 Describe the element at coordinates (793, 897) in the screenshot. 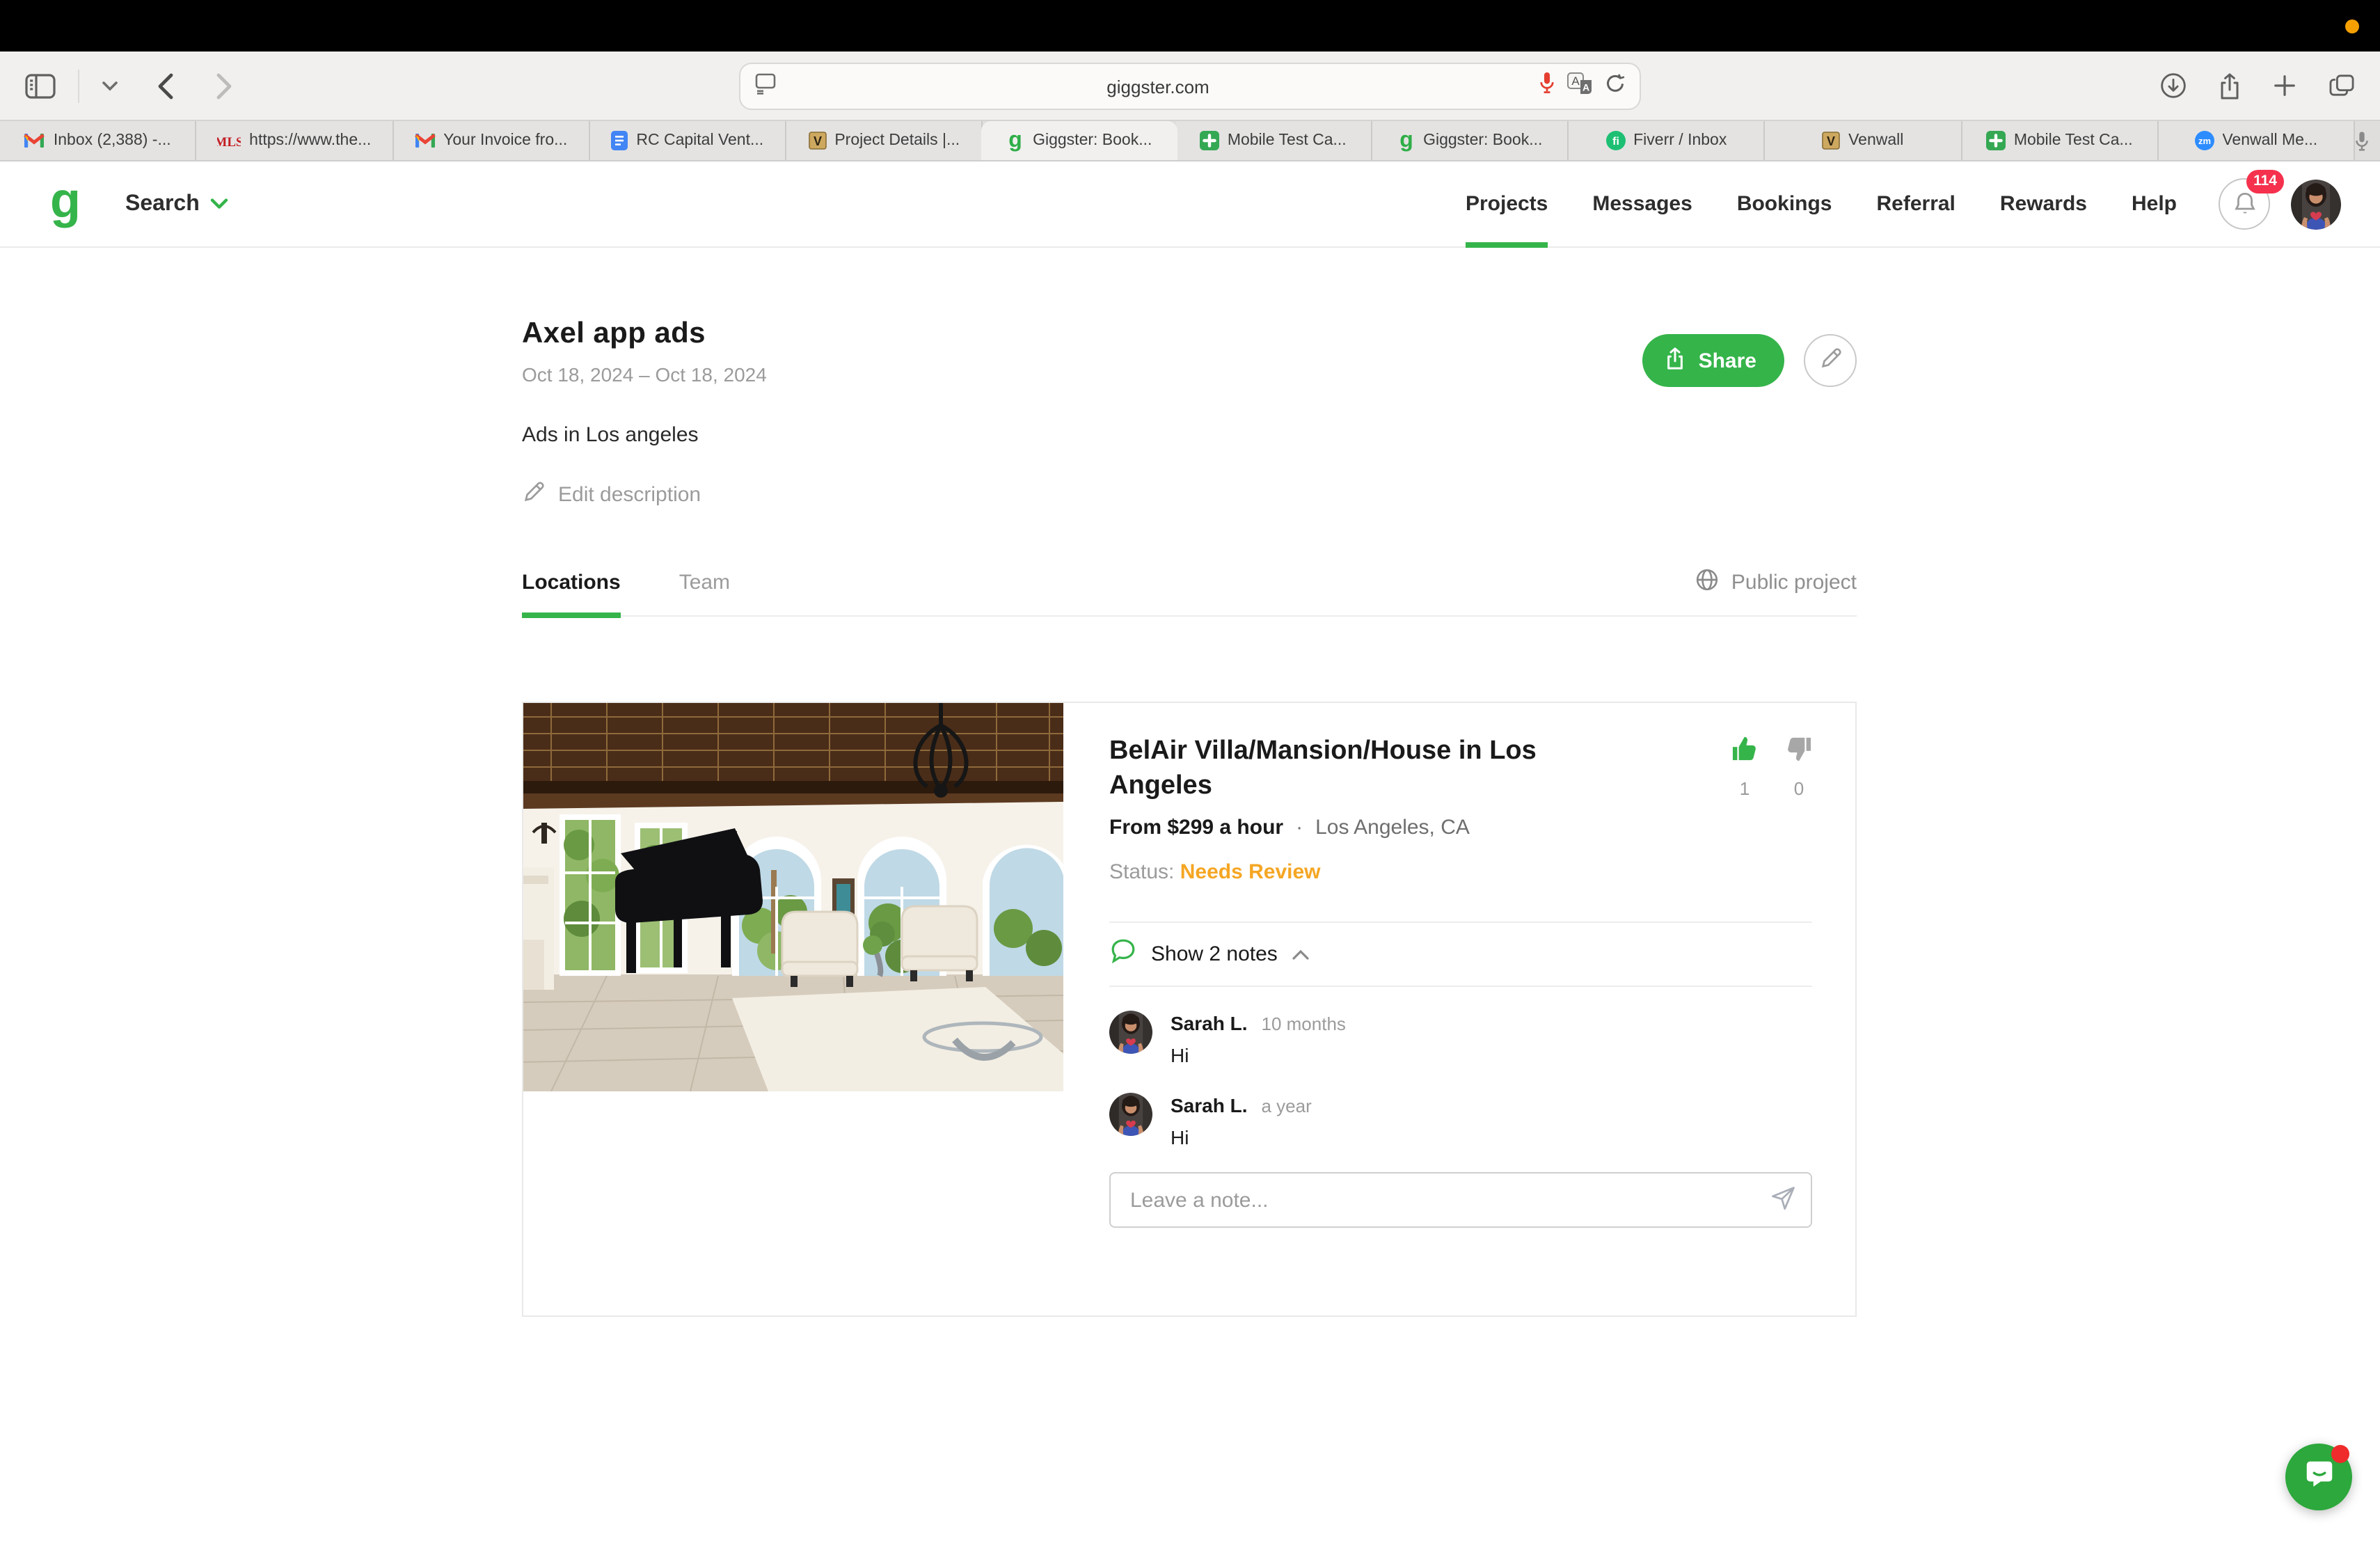

I see `location-photo` at that location.